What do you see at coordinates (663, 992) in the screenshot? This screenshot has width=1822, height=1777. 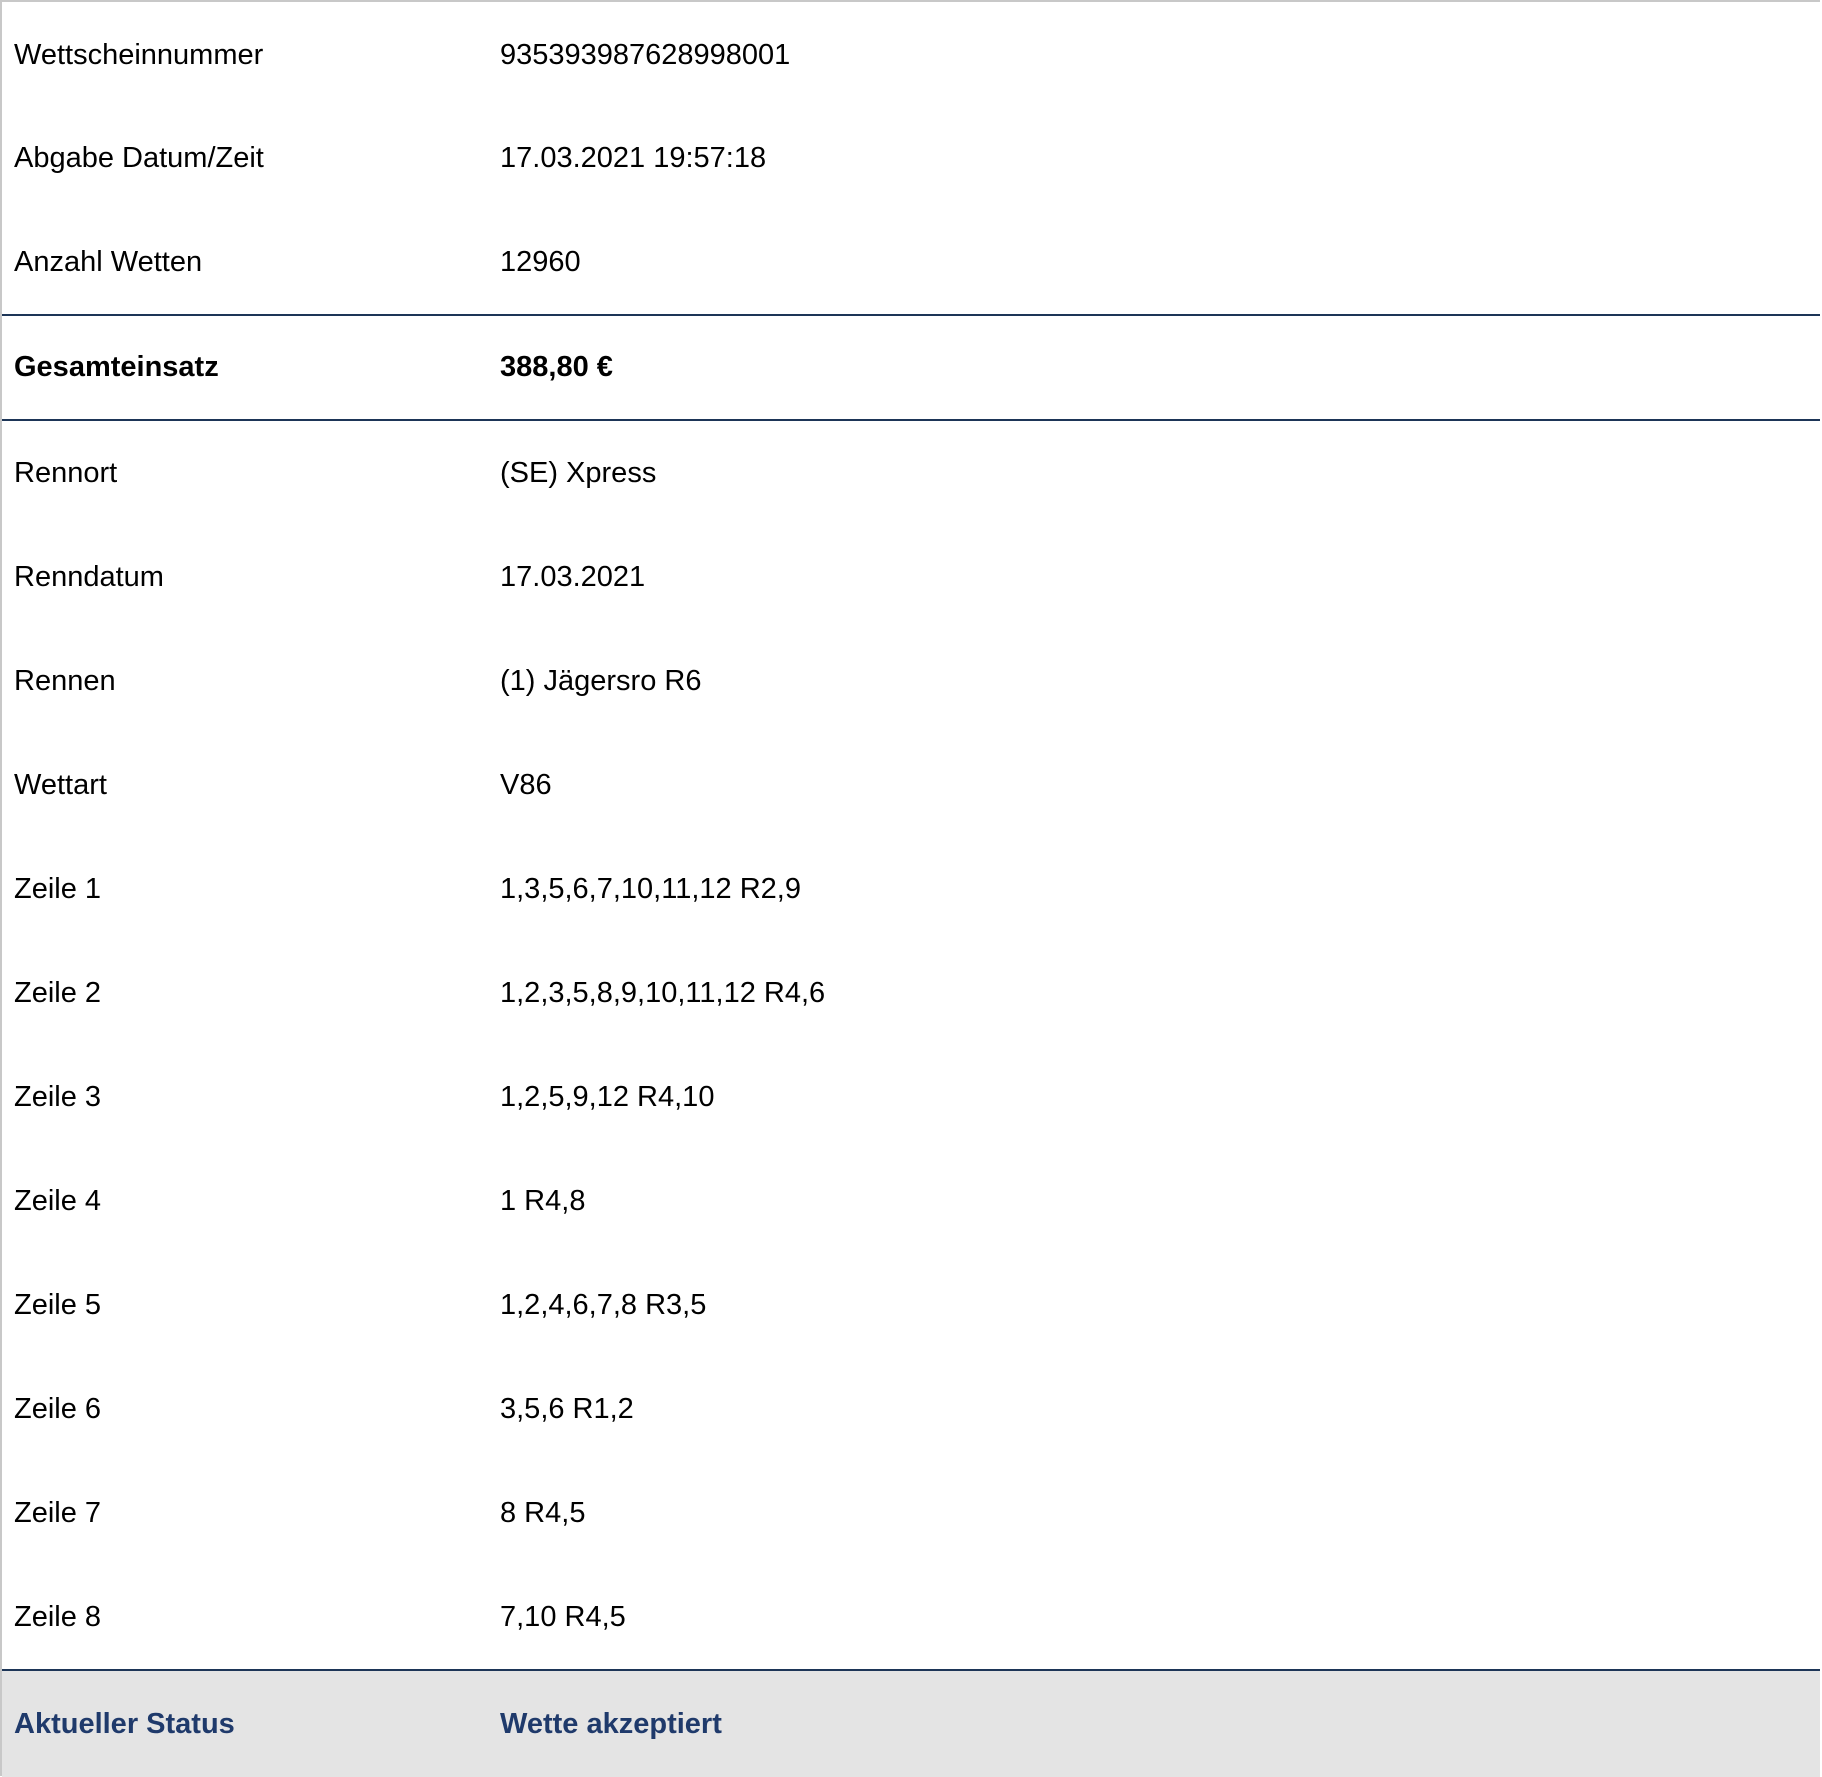 I see `line-value: 1,2,3,5,8,9,10,11,12 R4,6` at bounding box center [663, 992].